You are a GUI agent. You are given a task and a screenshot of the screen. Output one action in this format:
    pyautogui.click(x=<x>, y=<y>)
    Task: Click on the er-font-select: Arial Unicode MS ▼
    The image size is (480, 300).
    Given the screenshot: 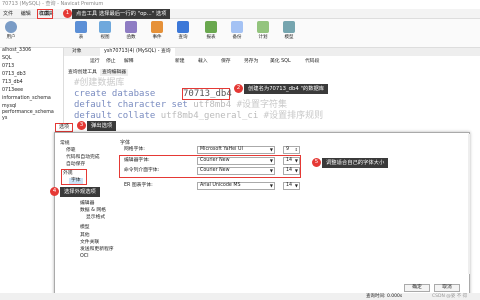 What is the action you would take?
    pyautogui.click(x=236, y=186)
    